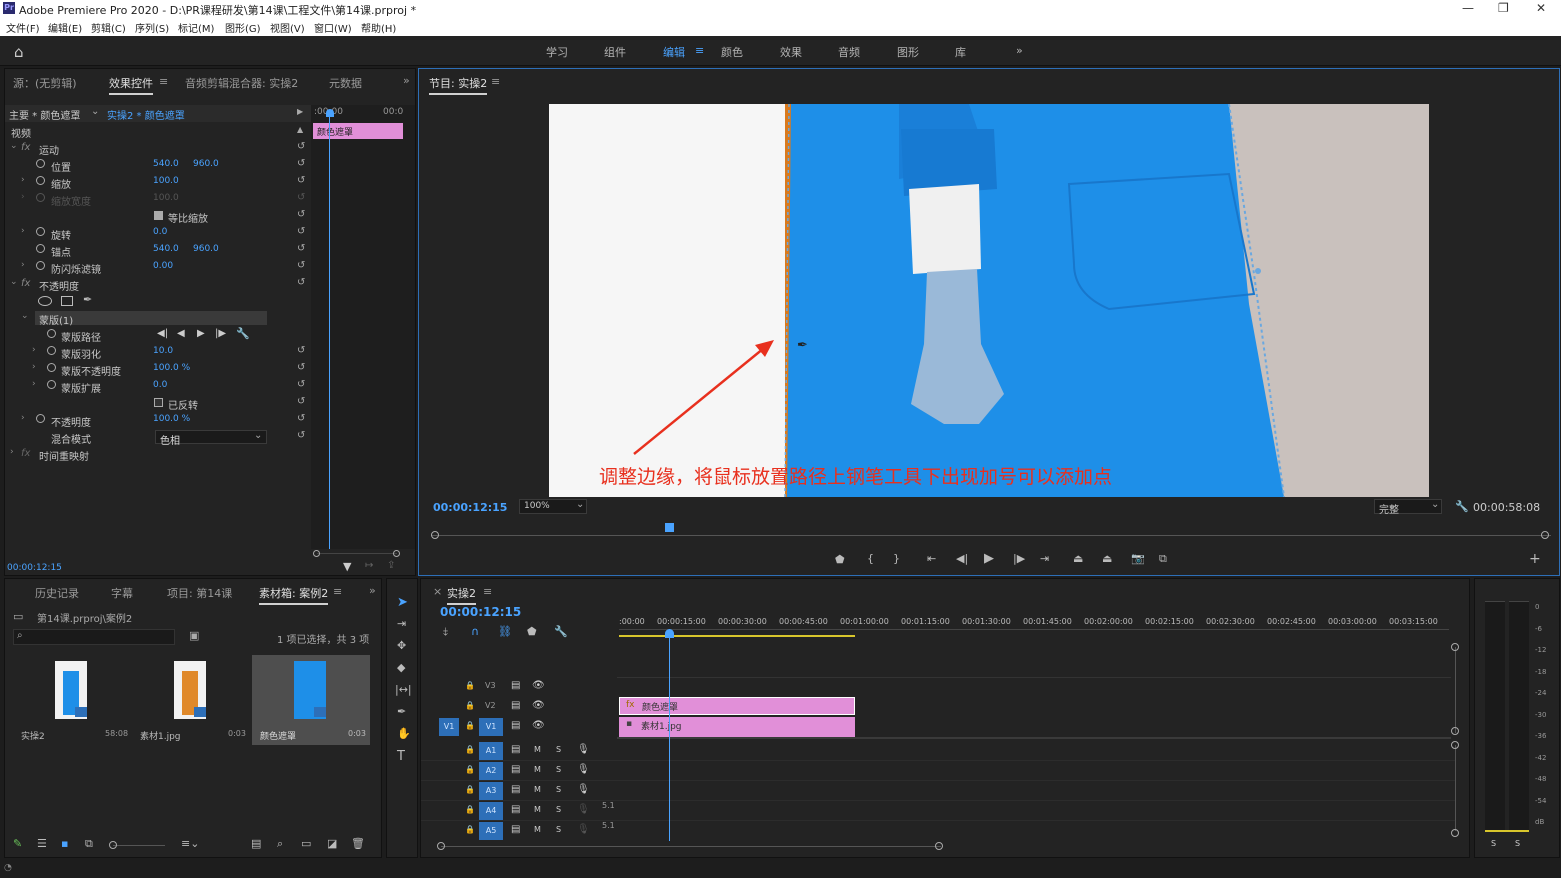  I want to click on effects-timecode: 00:00:12:15, so click(34, 568).